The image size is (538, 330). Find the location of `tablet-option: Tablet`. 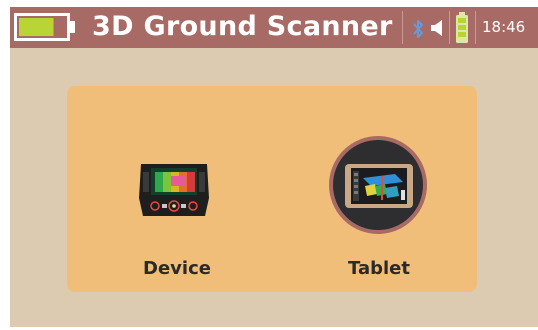

tablet-option: Tablet is located at coordinates (379, 210).